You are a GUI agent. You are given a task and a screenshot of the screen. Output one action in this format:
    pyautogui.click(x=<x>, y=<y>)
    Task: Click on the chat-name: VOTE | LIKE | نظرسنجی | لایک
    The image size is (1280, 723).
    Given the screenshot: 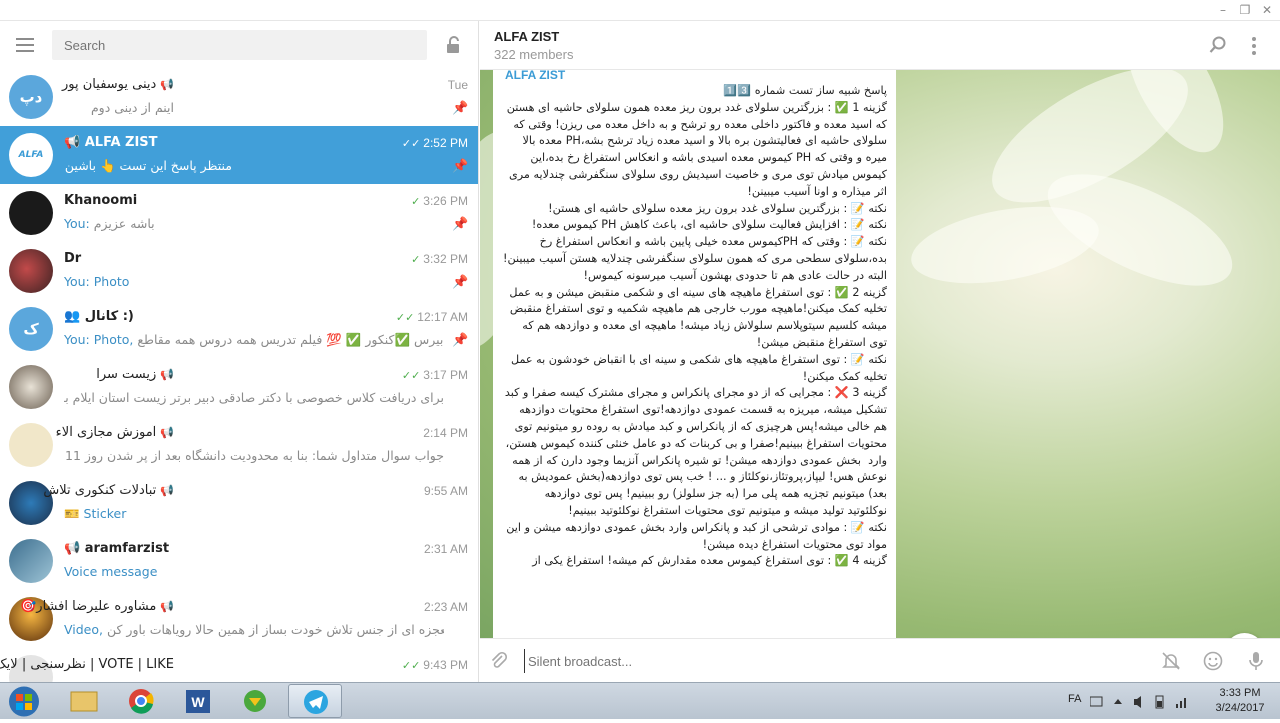 What is the action you would take?
    pyautogui.click(x=87, y=664)
    